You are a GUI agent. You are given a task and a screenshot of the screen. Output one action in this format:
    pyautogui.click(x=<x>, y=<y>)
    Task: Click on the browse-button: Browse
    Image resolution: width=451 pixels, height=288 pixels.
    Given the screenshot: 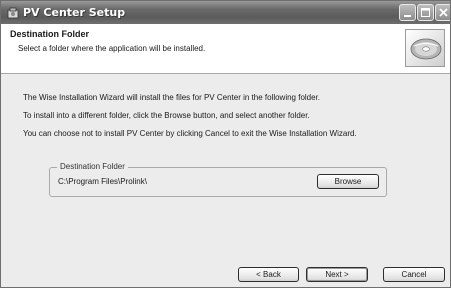 What is the action you would take?
    pyautogui.click(x=348, y=181)
    